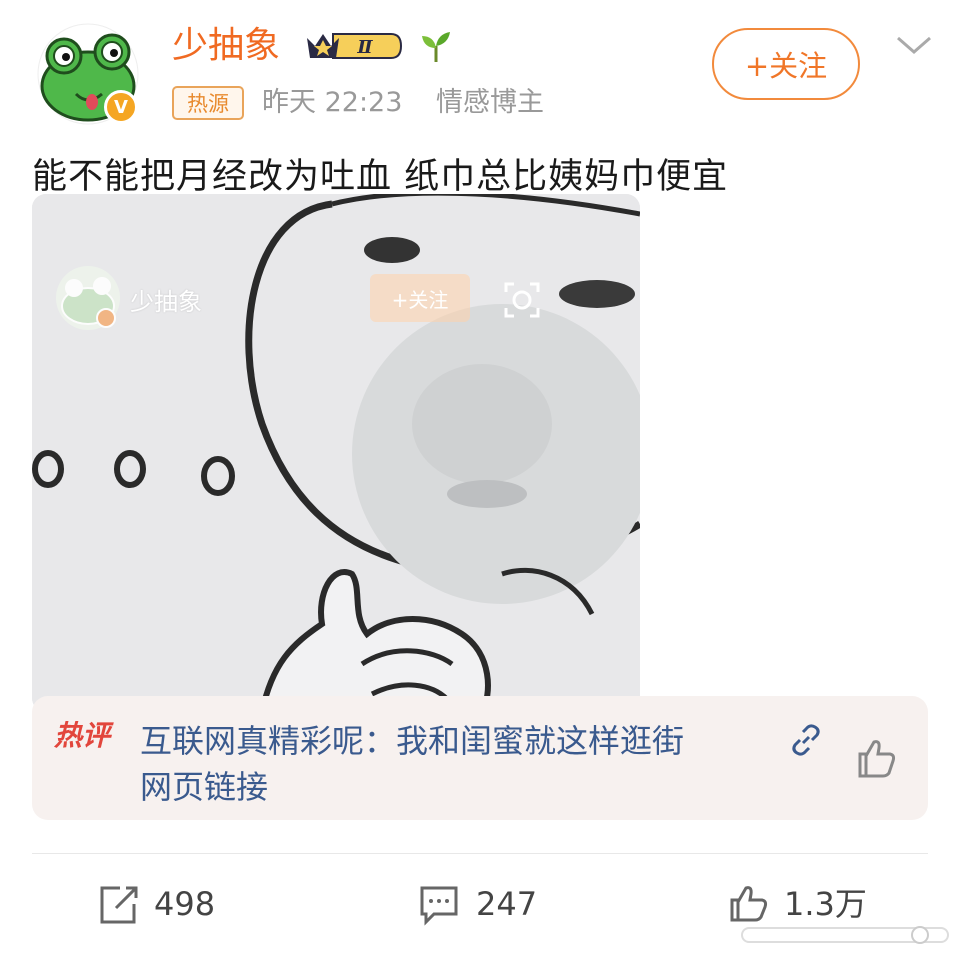  What do you see at coordinates (82, 735) in the screenshot?
I see `hot-comment-label: 热评` at bounding box center [82, 735].